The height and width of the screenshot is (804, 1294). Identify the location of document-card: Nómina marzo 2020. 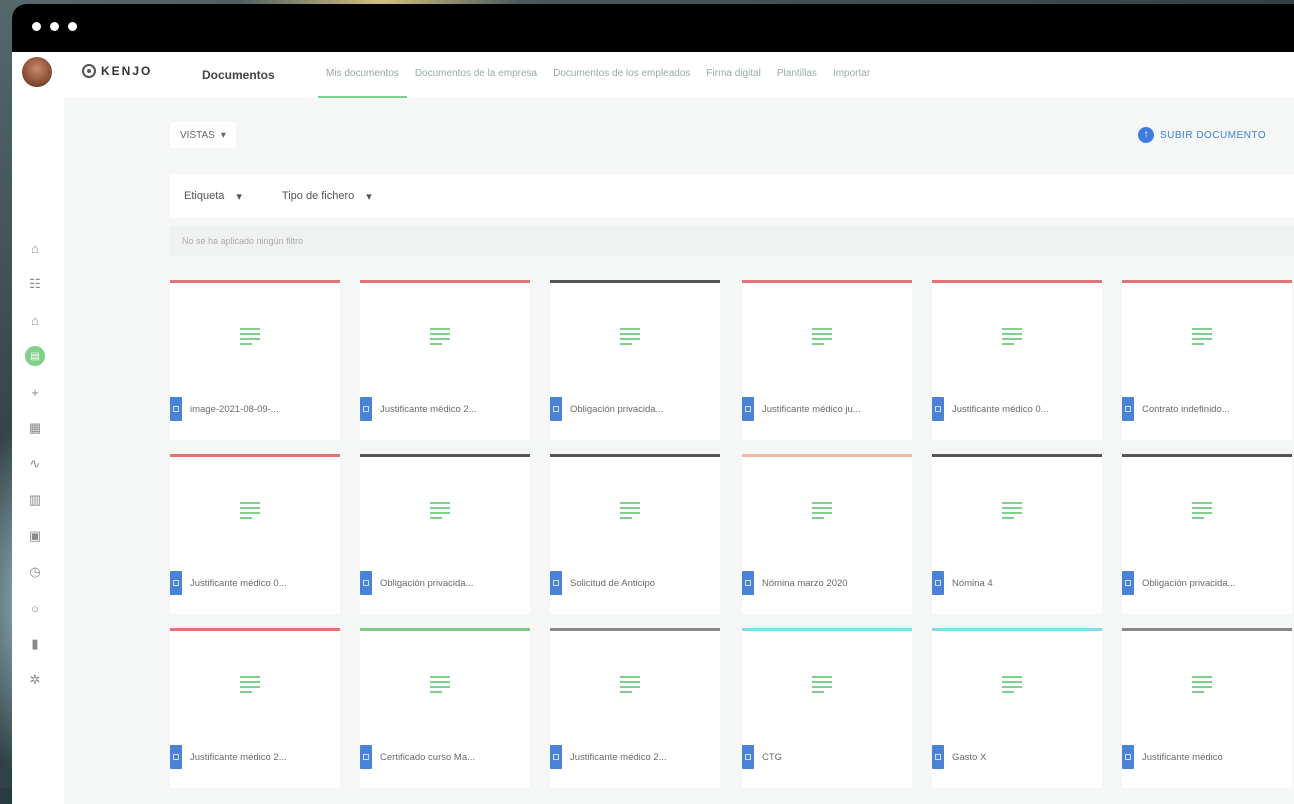
(827, 534).